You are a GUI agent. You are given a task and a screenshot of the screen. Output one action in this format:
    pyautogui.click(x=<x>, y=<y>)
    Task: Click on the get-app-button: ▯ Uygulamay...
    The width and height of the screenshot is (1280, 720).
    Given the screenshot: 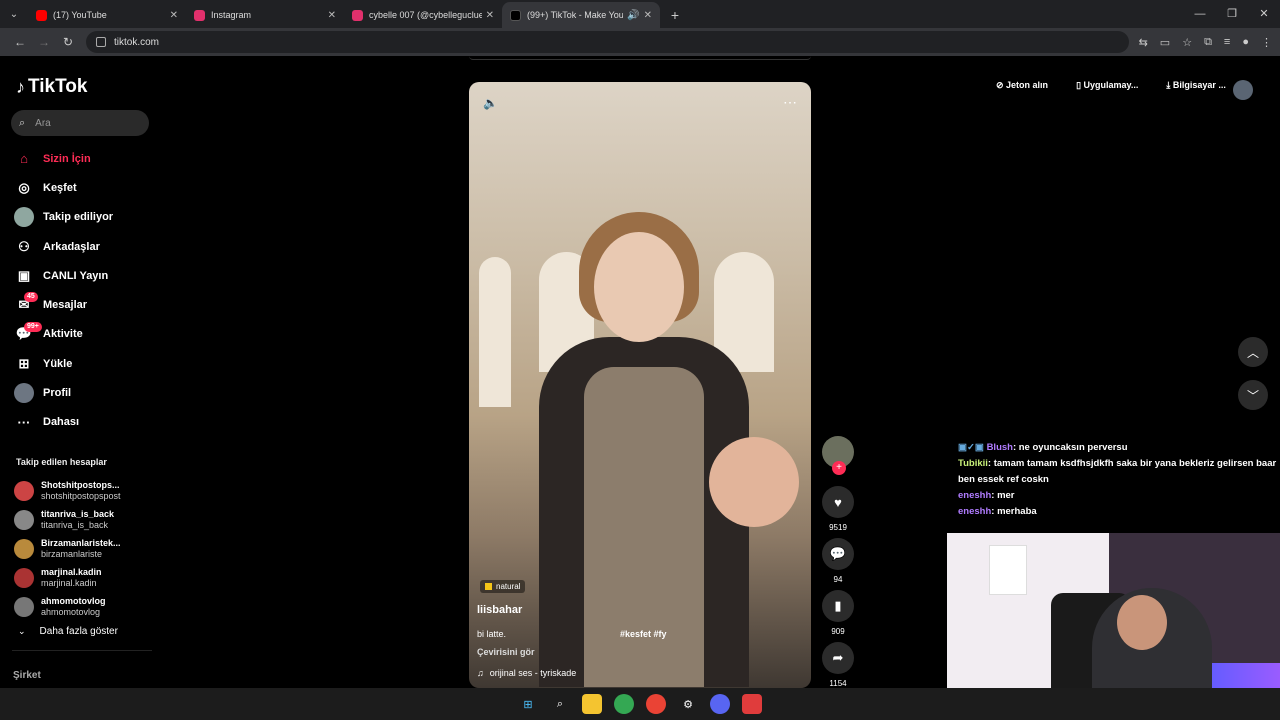 What is the action you would take?
    pyautogui.click(x=1114, y=85)
    